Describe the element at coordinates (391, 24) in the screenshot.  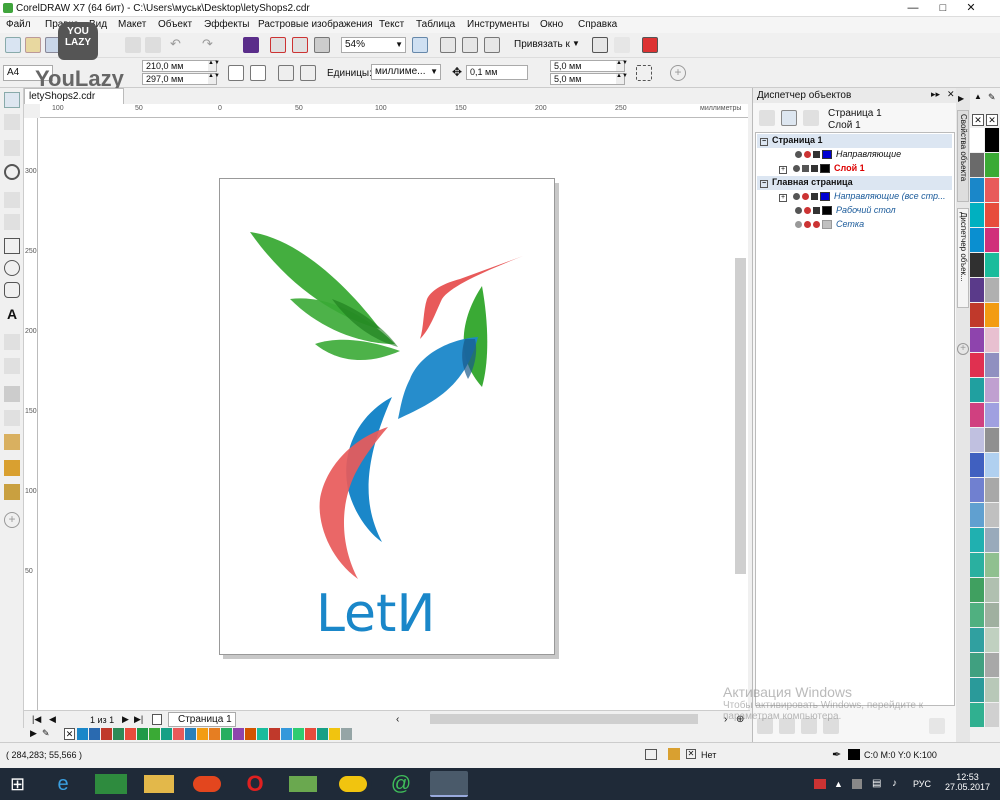
I see `menu-text: Текст` at that location.